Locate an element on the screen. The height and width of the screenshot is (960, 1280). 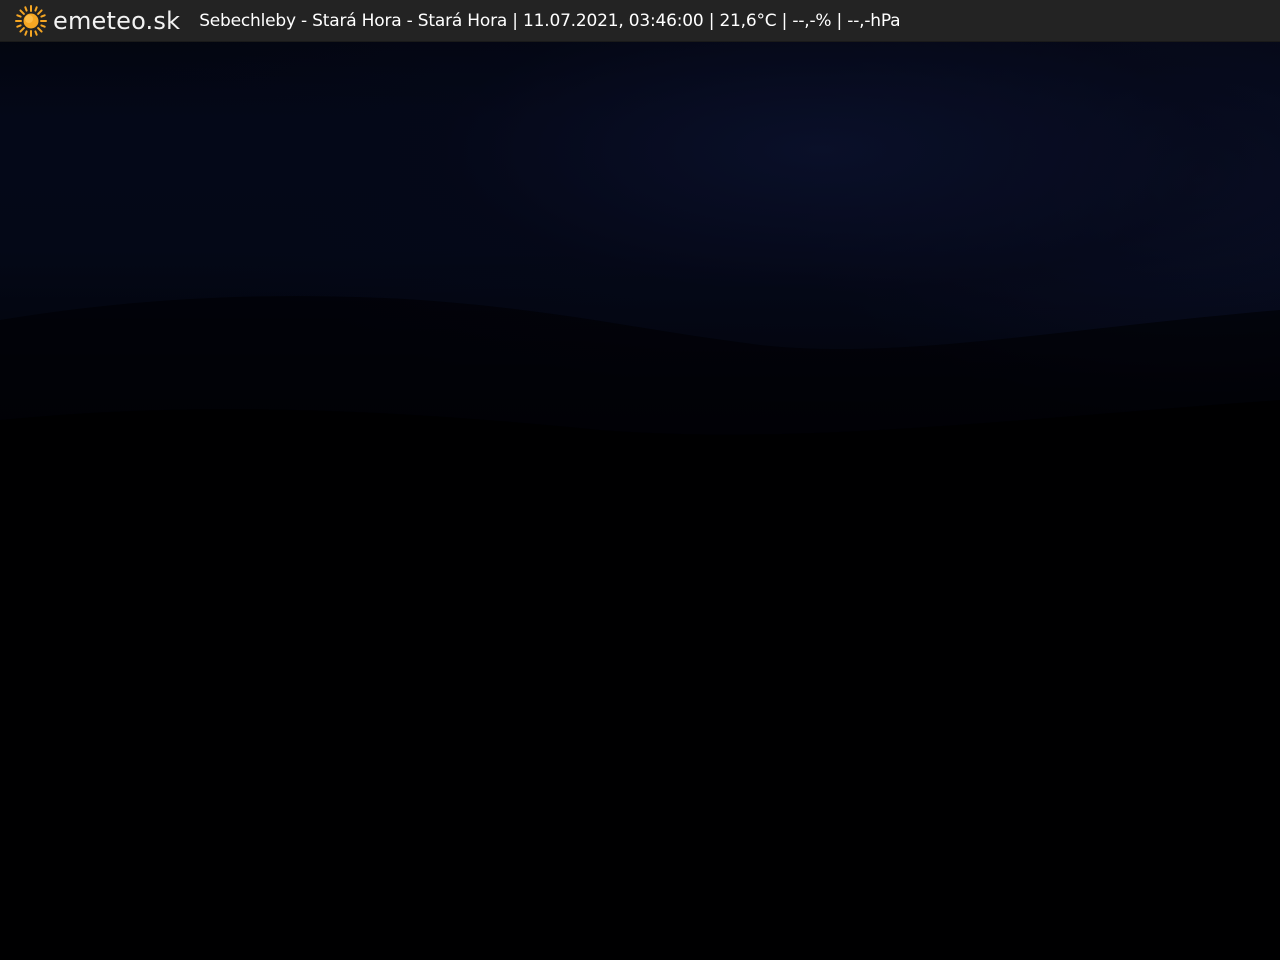
sun-icon is located at coordinates (31, 20).